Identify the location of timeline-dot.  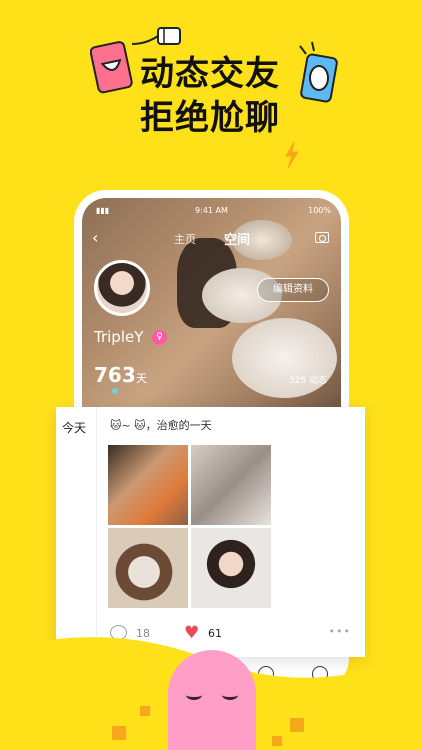
(115, 391).